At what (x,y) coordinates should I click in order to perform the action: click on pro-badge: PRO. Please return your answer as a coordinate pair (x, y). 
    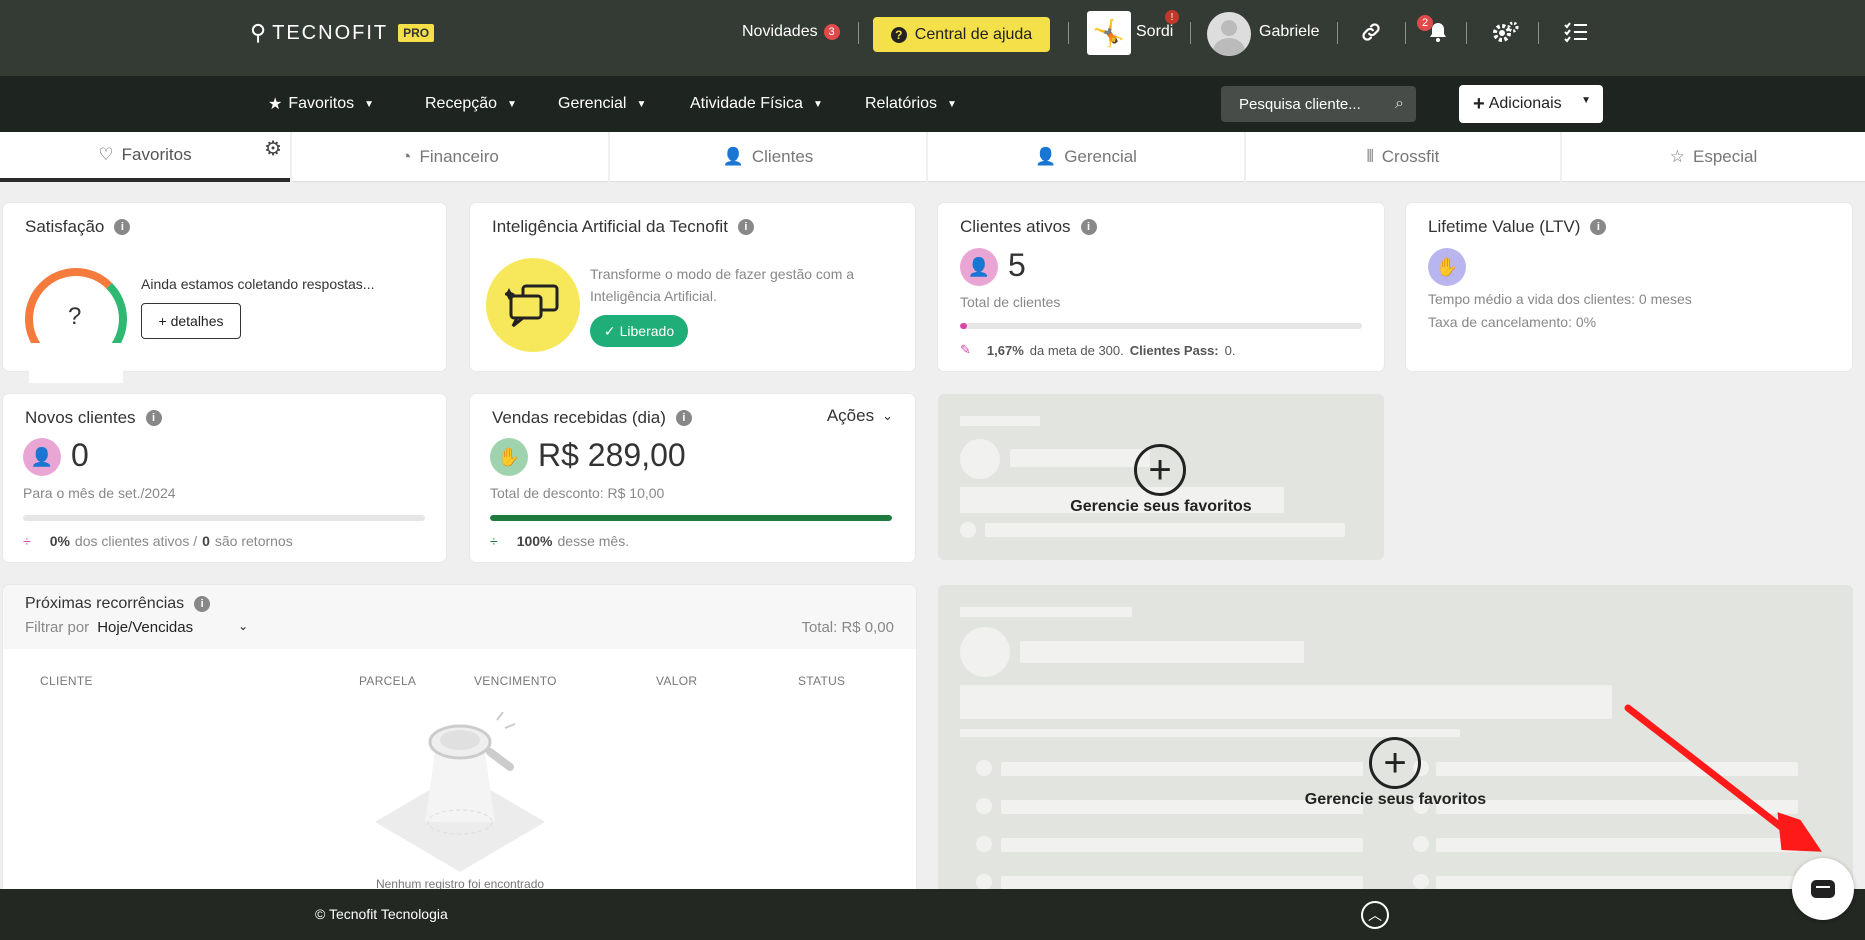
    Looking at the image, I should click on (416, 33).